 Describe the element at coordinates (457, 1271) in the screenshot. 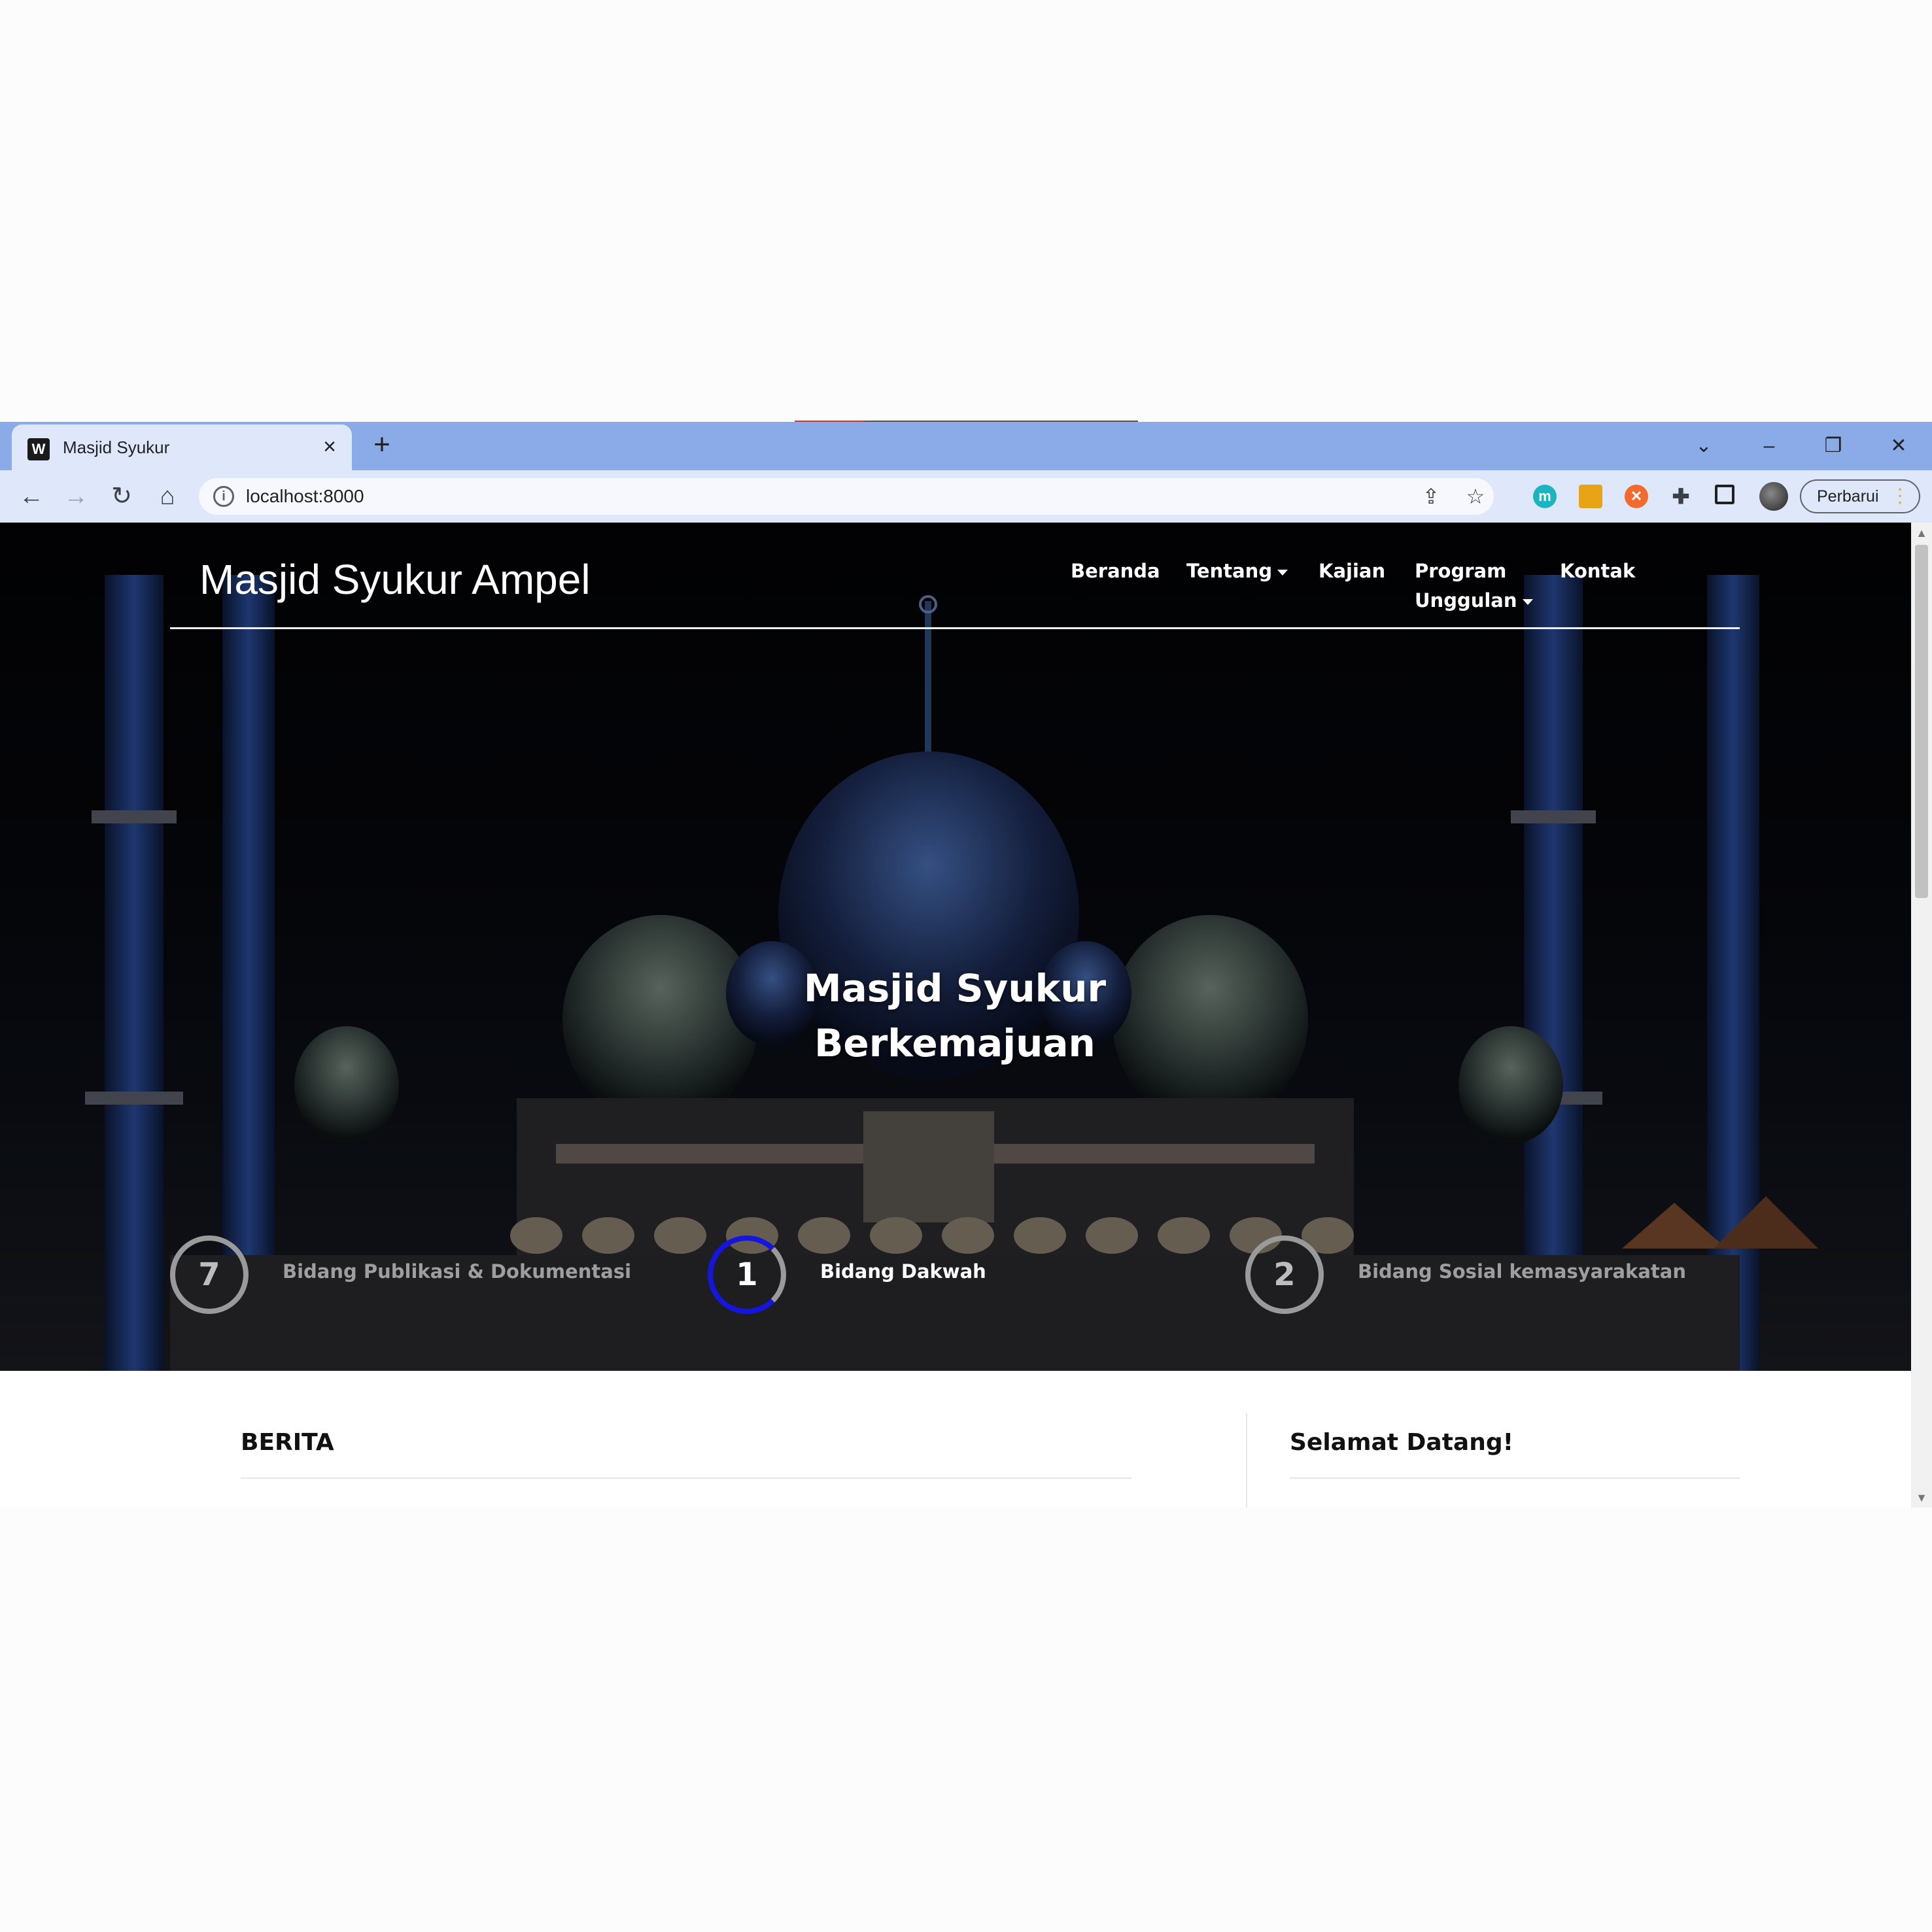

I see `step-label: Bidang Publikasi & Dokumentasi` at that location.